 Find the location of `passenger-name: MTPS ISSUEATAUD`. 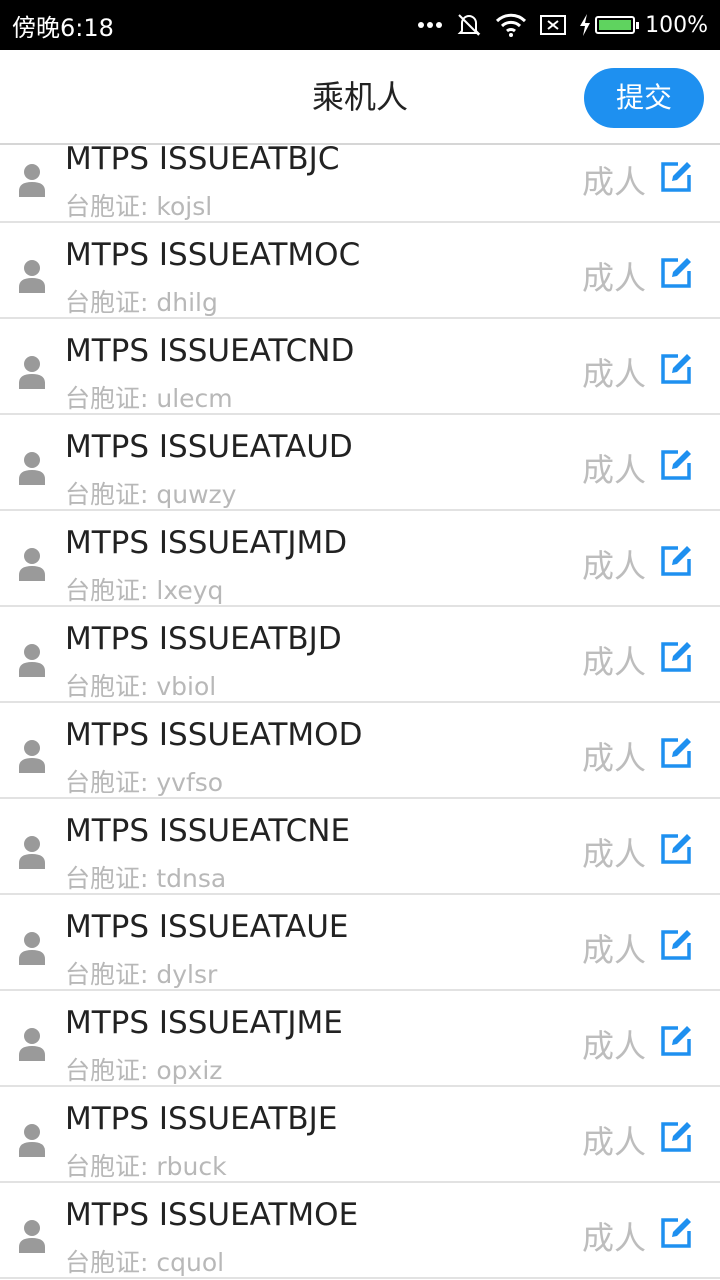

passenger-name: MTPS ISSUEATAUD is located at coordinates (209, 447).